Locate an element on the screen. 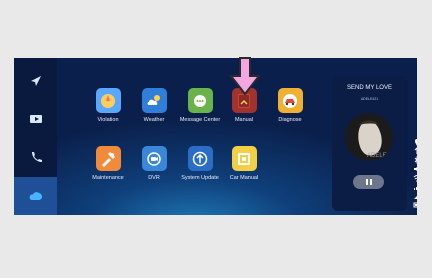 The image size is (432, 278). pointer-arrow-icon is located at coordinates (245, 76).